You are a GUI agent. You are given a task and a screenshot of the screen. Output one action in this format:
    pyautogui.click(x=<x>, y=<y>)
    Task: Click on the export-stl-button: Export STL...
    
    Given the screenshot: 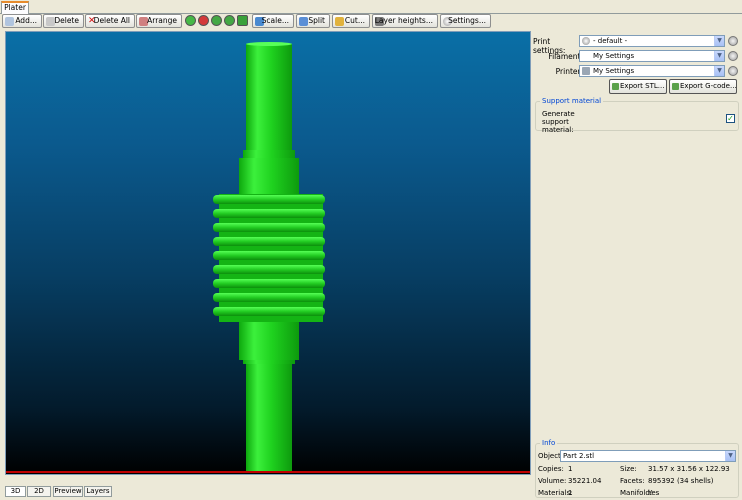 What is the action you would take?
    pyautogui.click(x=638, y=86)
    